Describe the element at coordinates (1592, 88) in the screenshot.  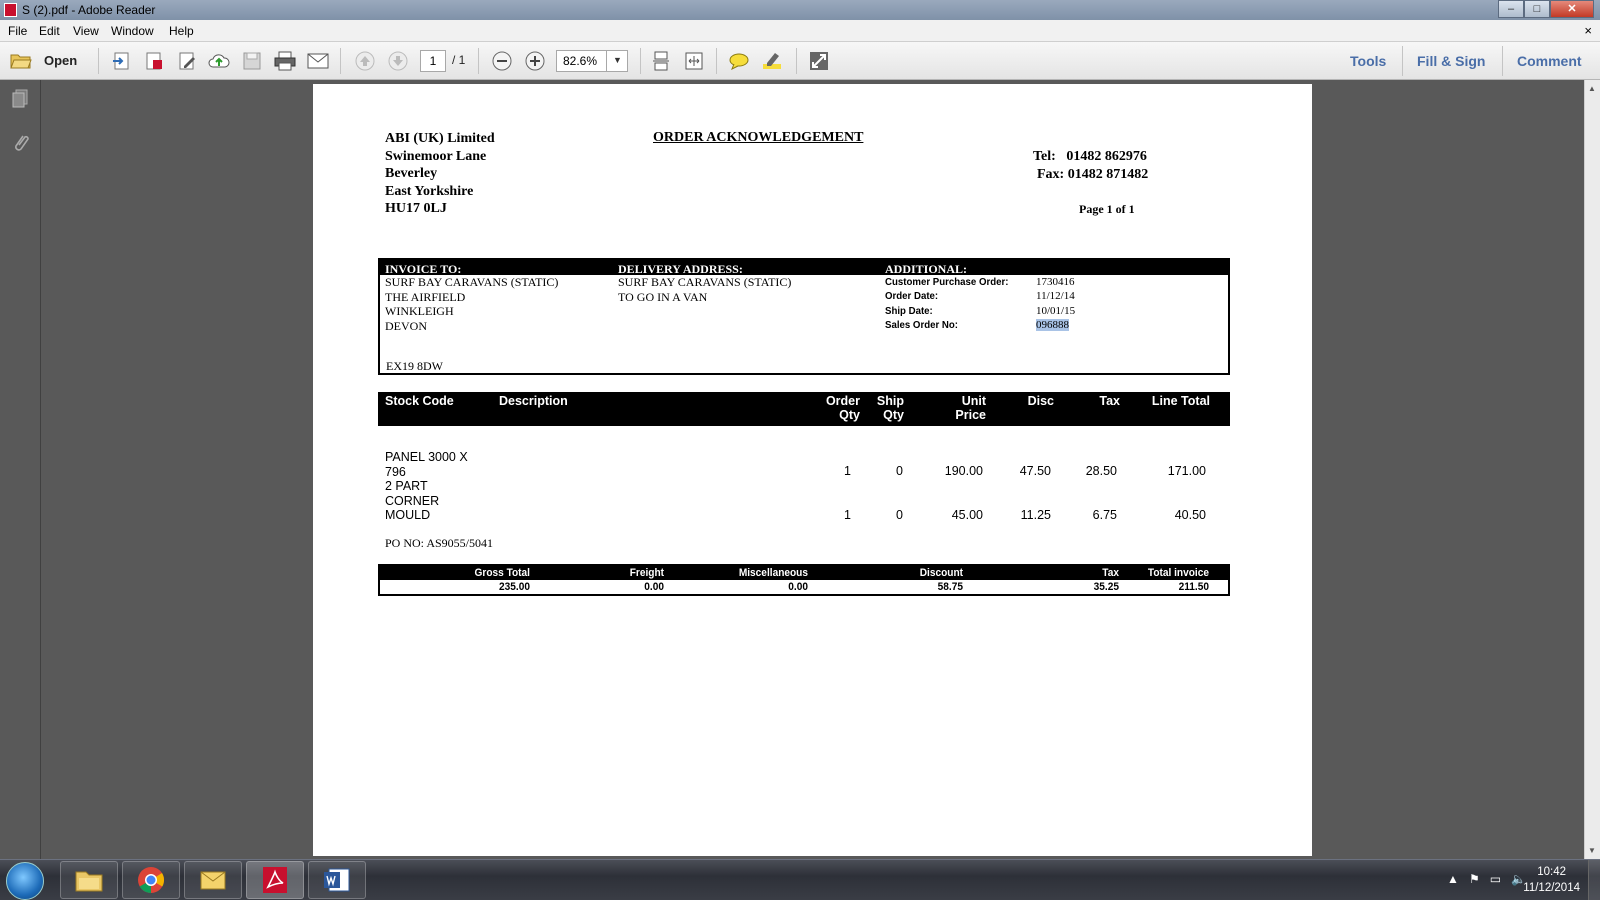
I see `scroll-up-icon: ▲` at that location.